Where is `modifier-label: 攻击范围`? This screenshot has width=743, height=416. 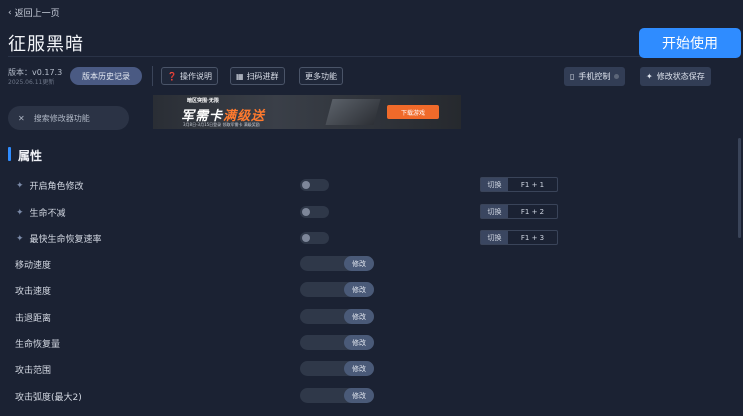 modifier-label: 攻击范围 is located at coordinates (33, 371).